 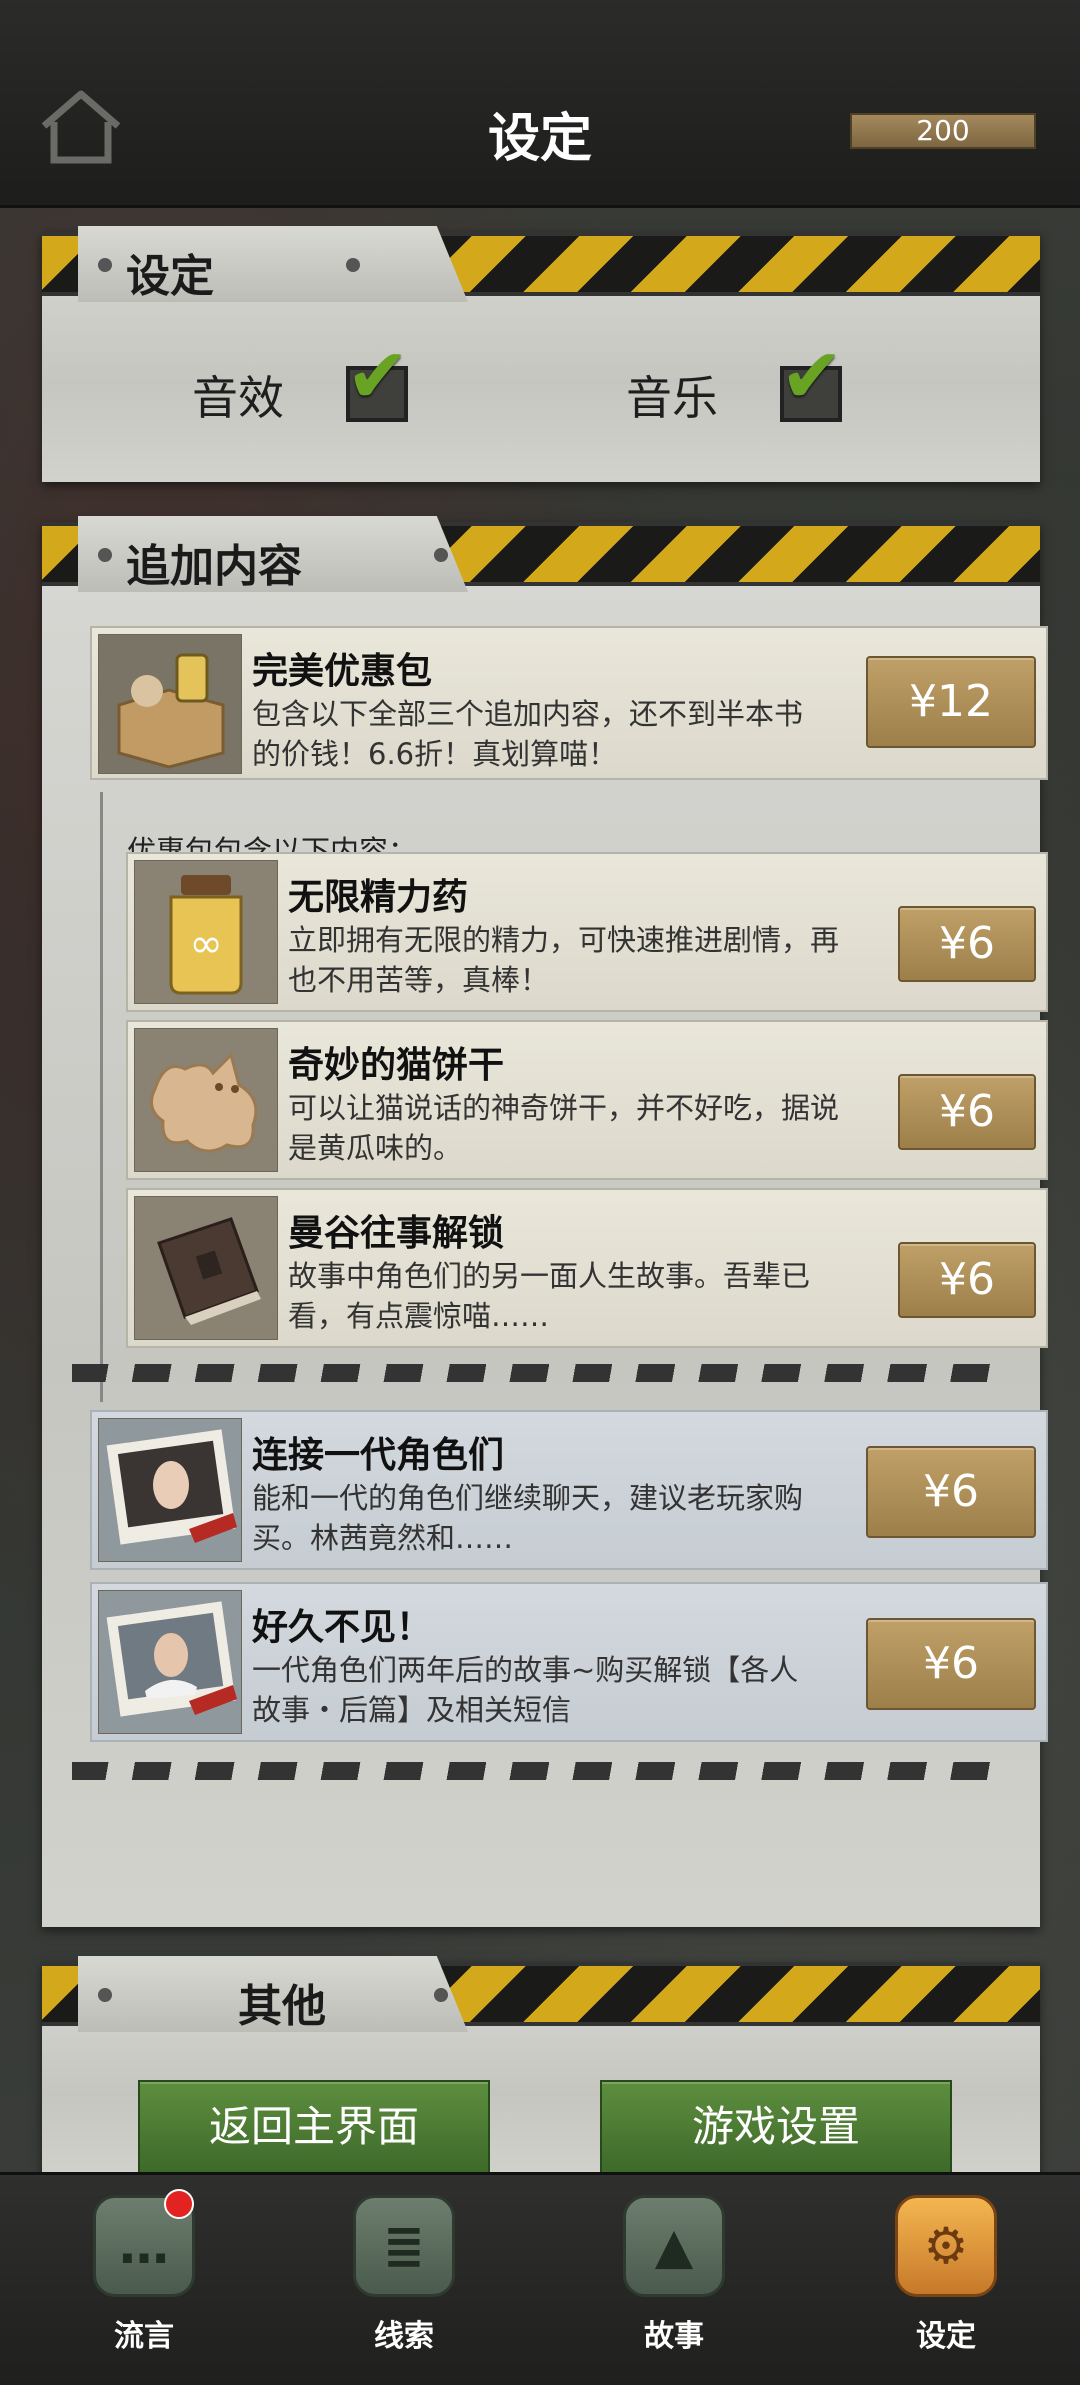 I want to click on music-checkbox: ✔, so click(x=812, y=380).